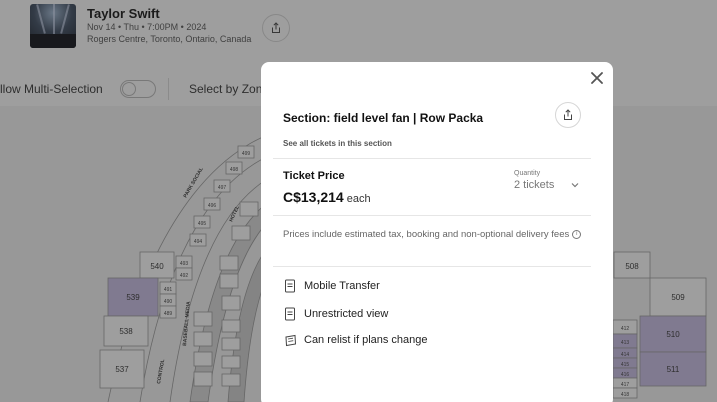 This screenshot has height=402, width=717. What do you see at coordinates (355, 340) in the screenshot?
I see `feature-relist: Can relist if plans change` at bounding box center [355, 340].